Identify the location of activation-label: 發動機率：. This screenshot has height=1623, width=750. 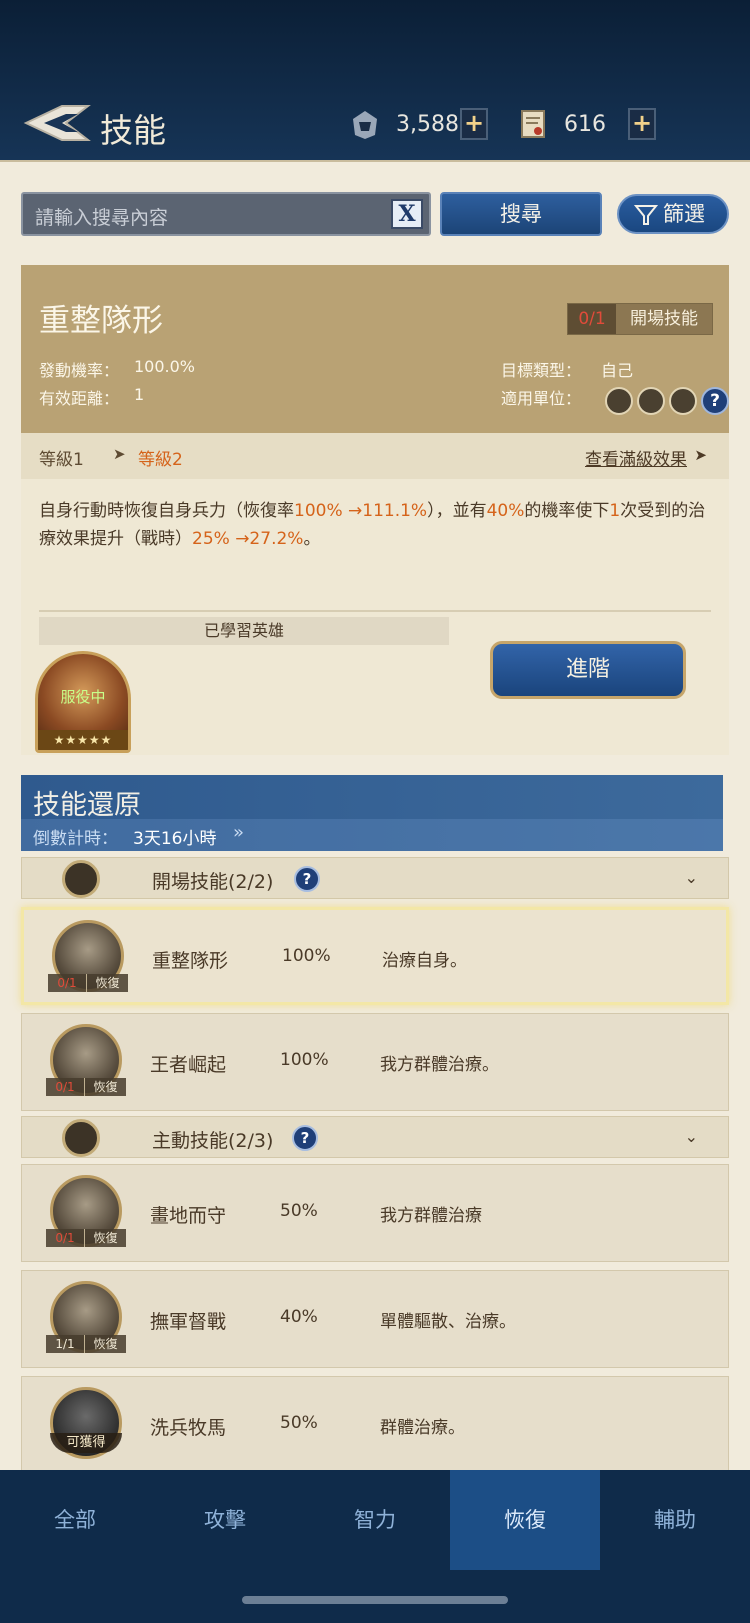
(79, 370).